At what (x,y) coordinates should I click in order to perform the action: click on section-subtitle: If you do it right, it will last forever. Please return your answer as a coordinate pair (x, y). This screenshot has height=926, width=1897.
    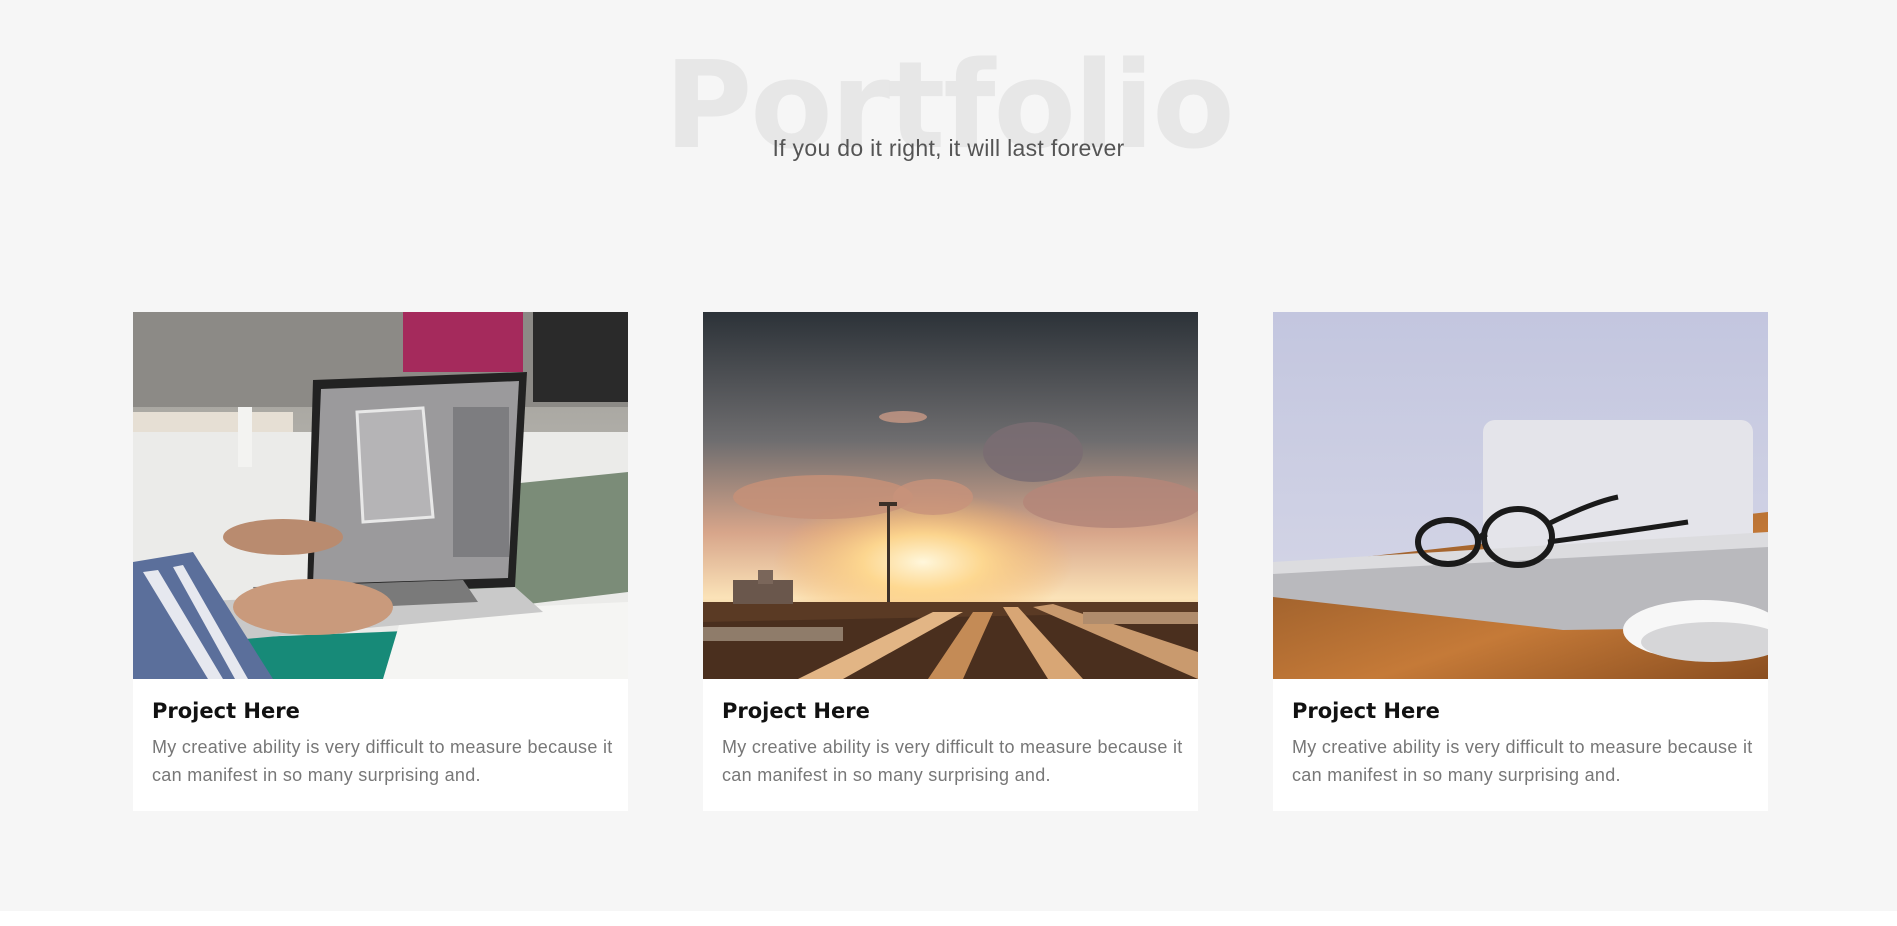
    Looking at the image, I should click on (948, 148).